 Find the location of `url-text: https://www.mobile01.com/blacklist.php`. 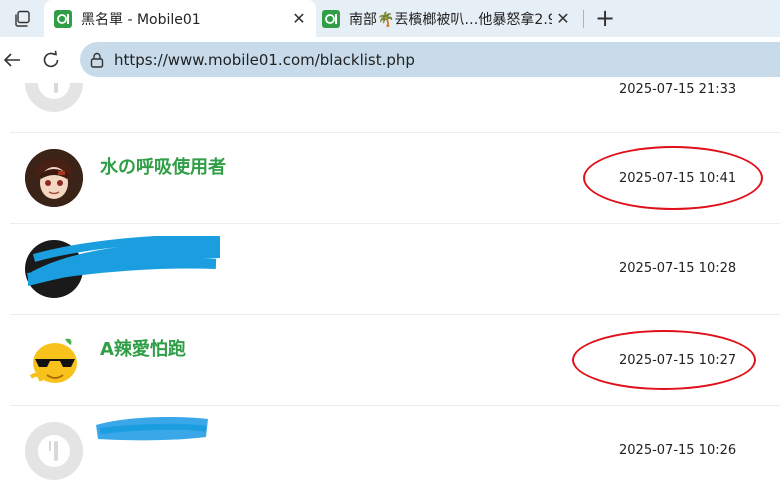

url-text: https://www.mobile01.com/blacklist.php is located at coordinates (264, 59).